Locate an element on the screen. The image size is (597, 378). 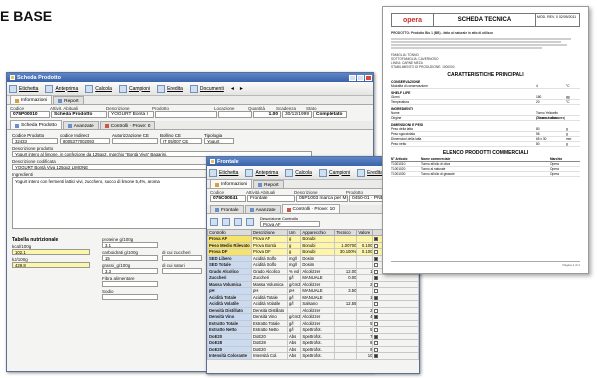
product-field is located at coordinates (186, 114).